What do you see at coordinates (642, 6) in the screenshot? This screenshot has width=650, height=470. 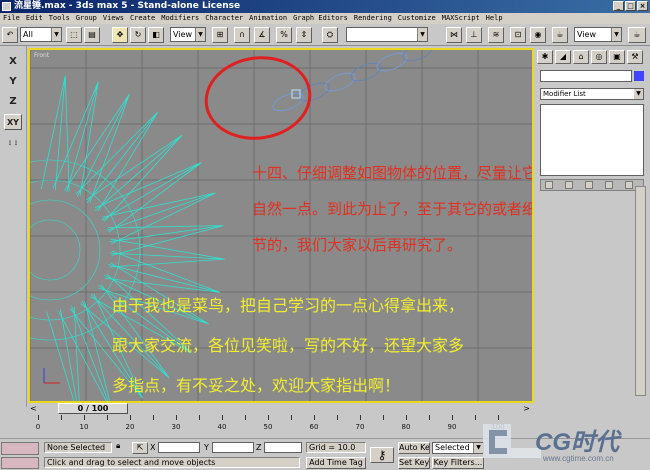 I see `close-button: ×` at bounding box center [642, 6].